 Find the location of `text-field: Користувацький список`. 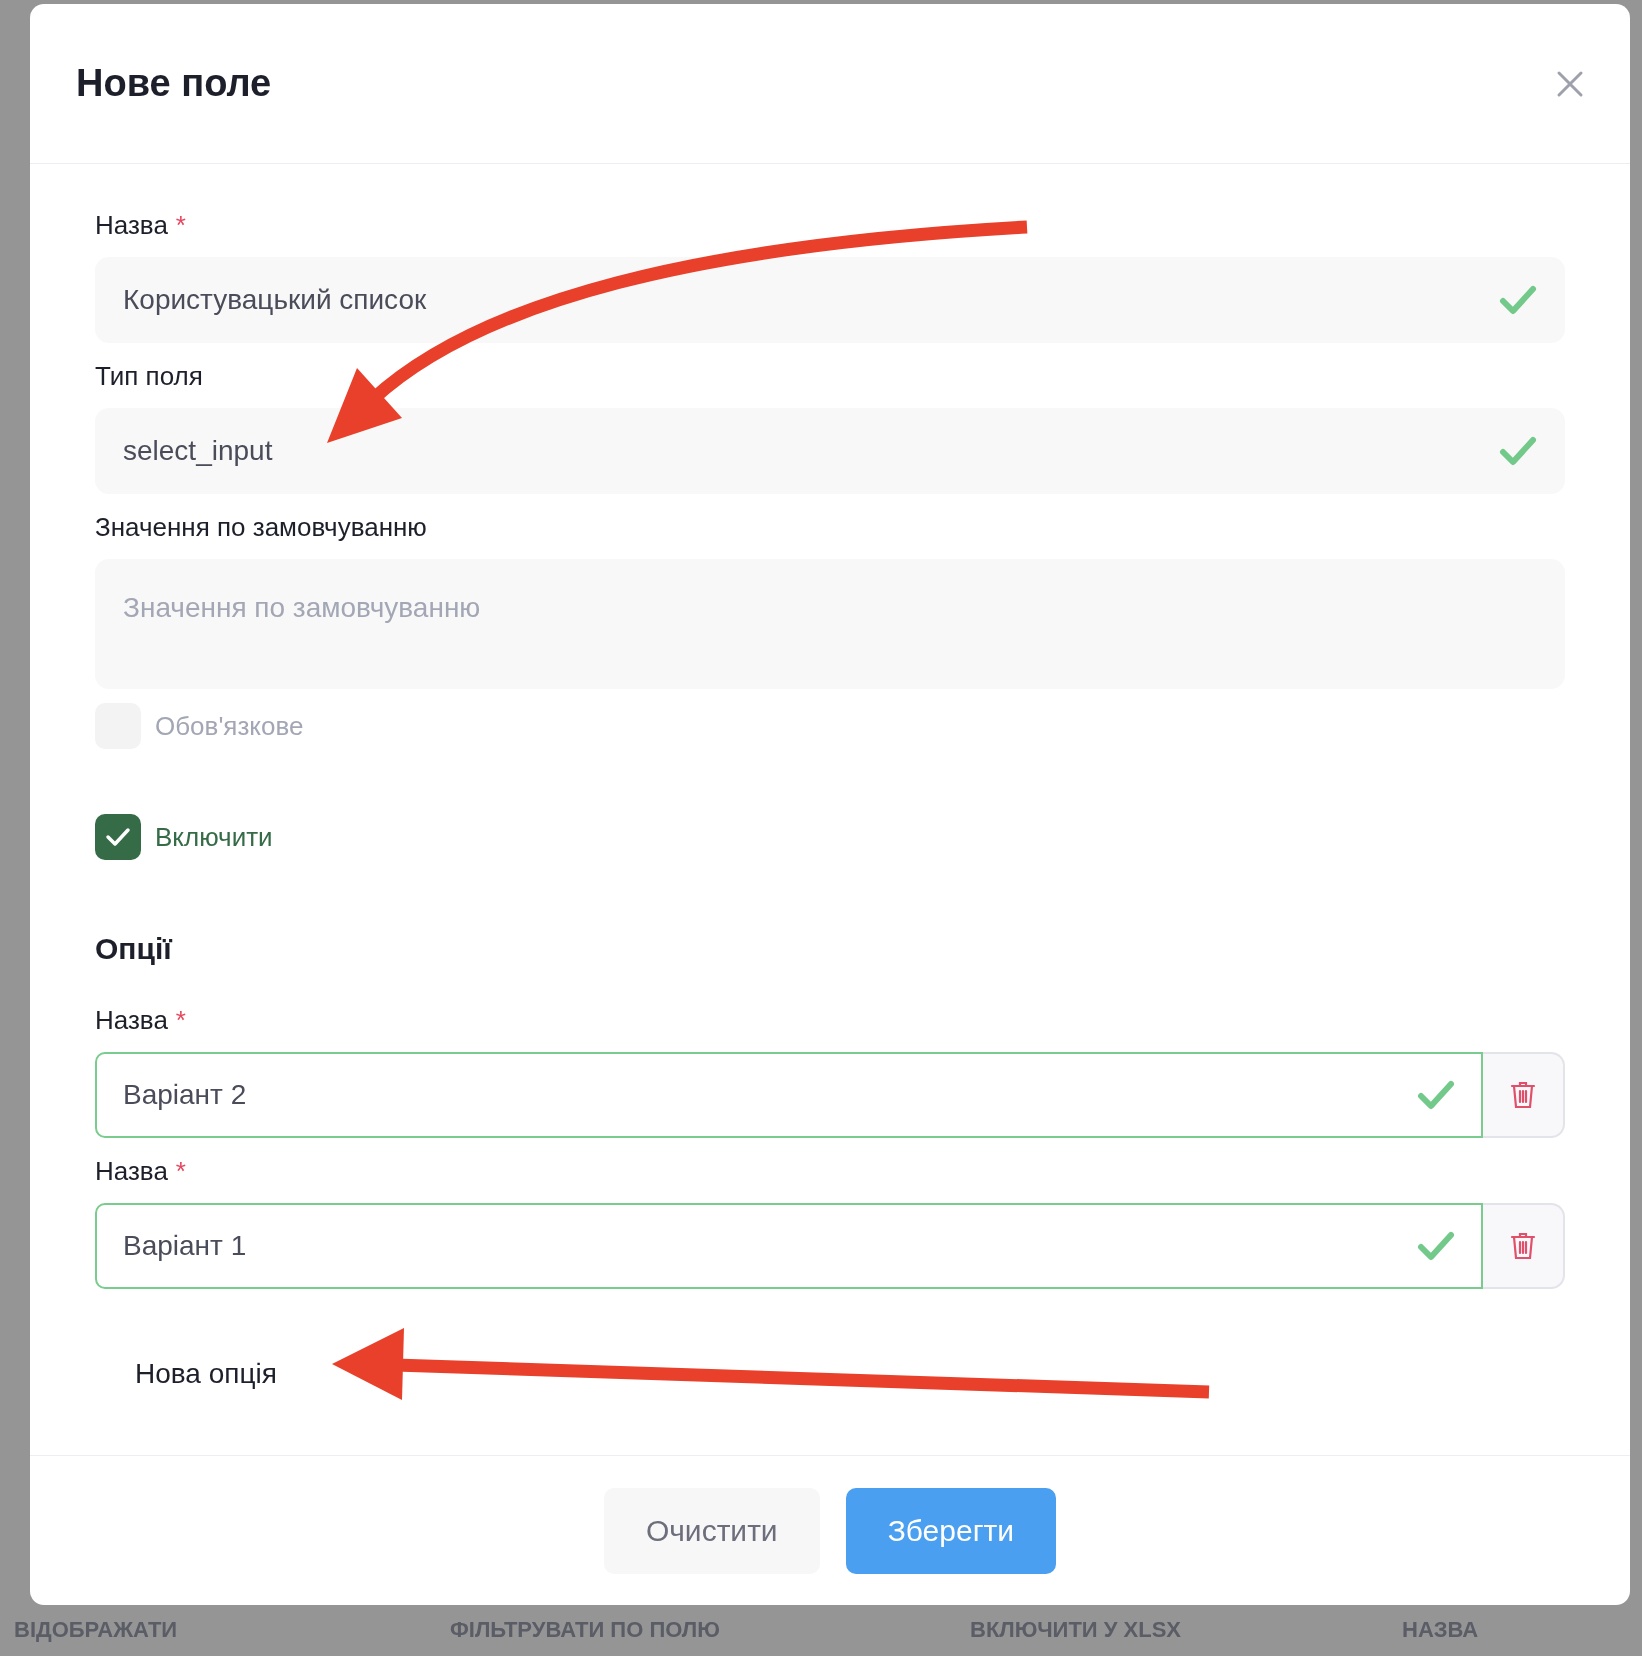

text-field: Користувацький список is located at coordinates (830, 300).